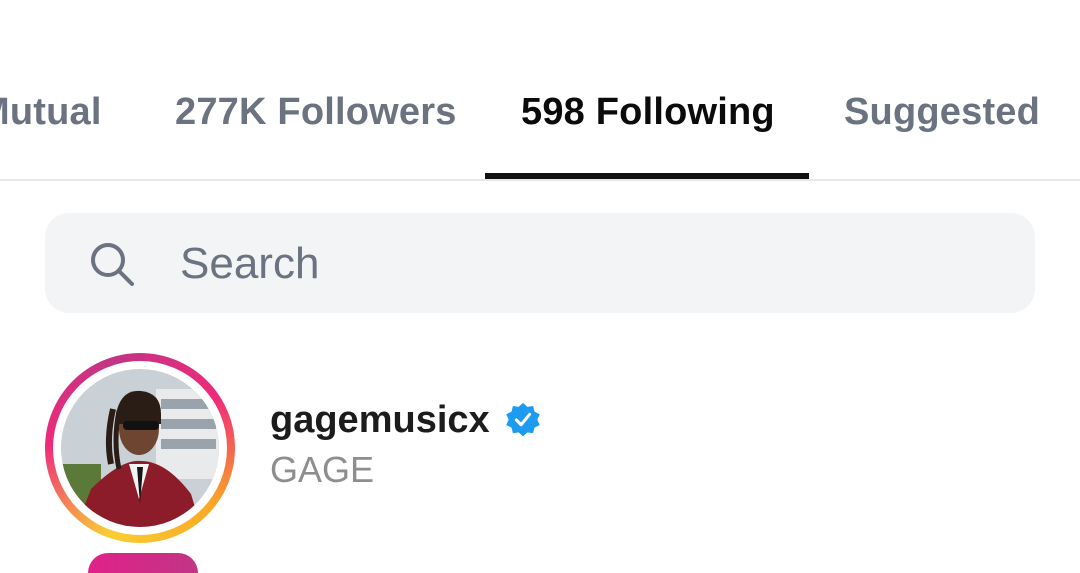 Image resolution: width=1080 pixels, height=573 pixels. What do you see at coordinates (51, 112) in the screenshot?
I see `tab-mutual: Mutual` at bounding box center [51, 112].